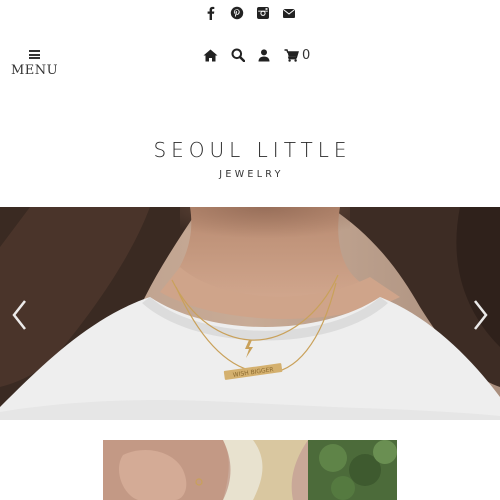 This screenshot has width=500, height=500. I want to click on home-link, so click(210, 55).